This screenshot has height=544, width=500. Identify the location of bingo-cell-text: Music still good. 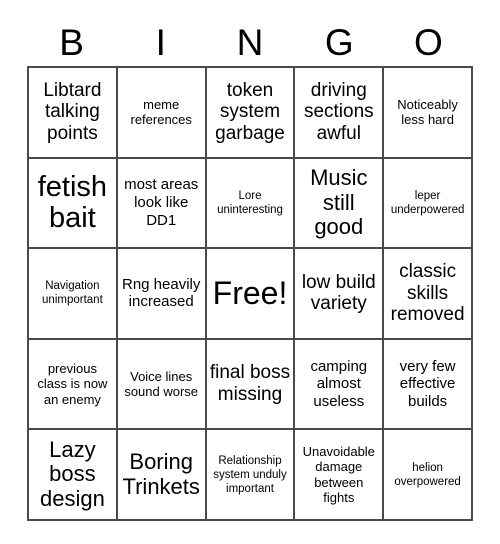
(339, 202).